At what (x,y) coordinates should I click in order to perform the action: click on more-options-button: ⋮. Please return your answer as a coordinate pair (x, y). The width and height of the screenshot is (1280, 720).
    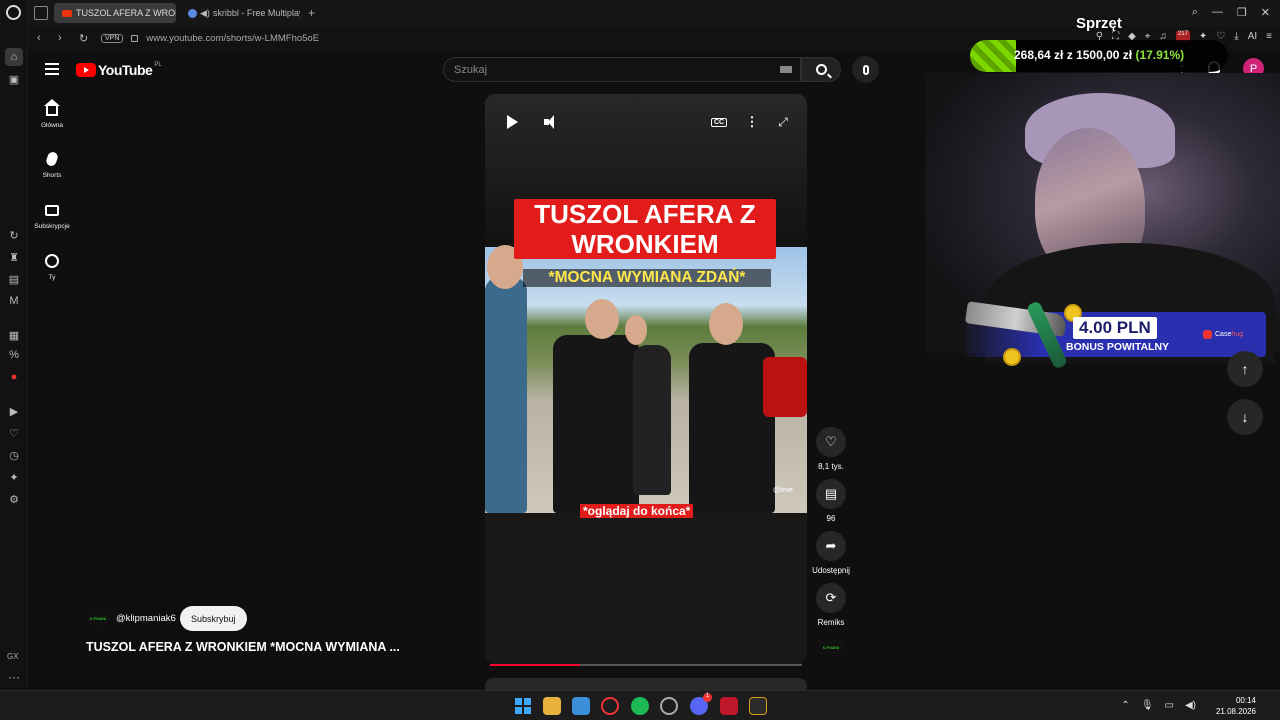
    Looking at the image, I should click on (752, 122).